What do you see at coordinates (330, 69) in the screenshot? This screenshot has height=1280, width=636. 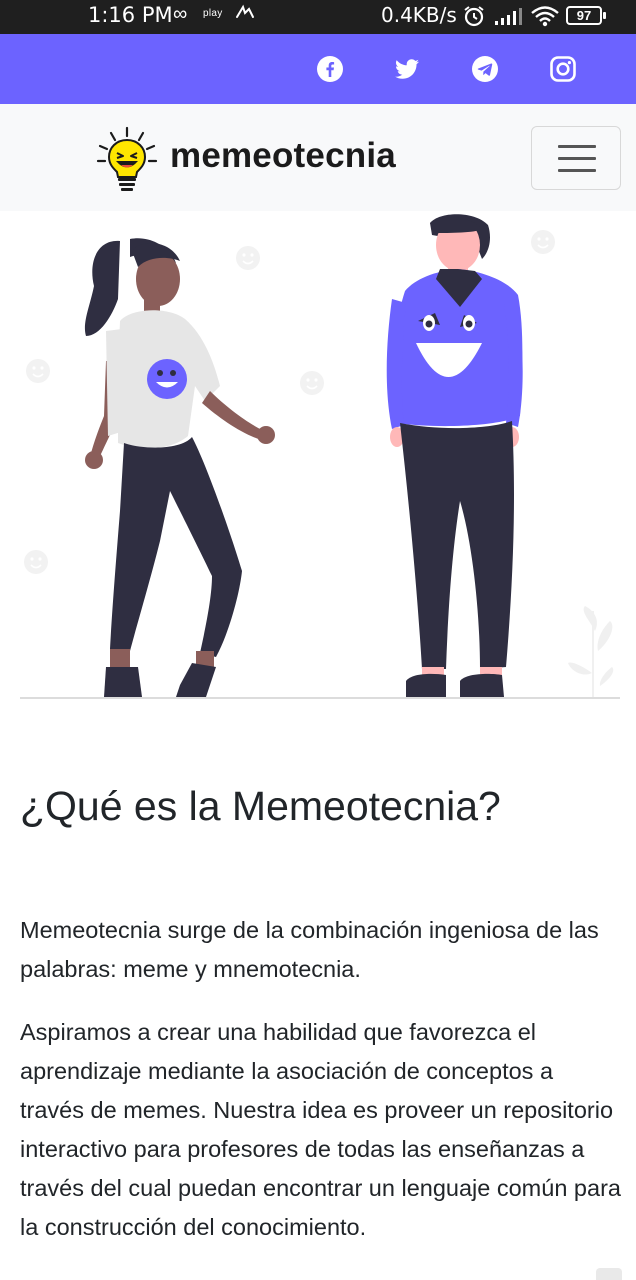 I see `facebook-icon` at bounding box center [330, 69].